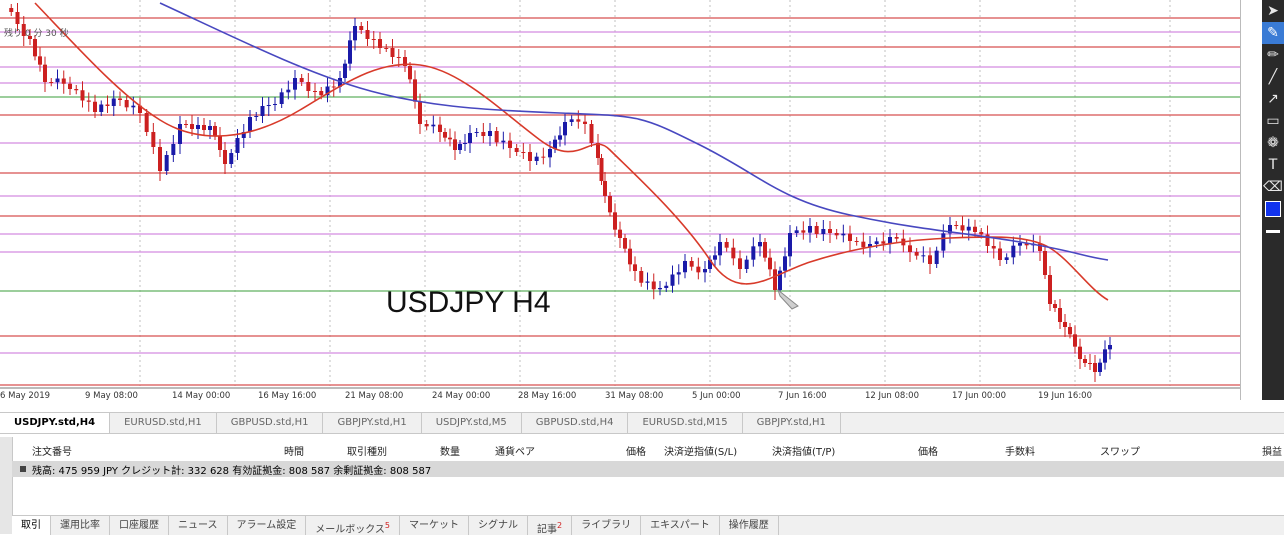 Image resolution: width=1284 pixels, height=539 pixels. What do you see at coordinates (270, 423) in the screenshot?
I see `chart-tab: GBPUSD.std,H1` at bounding box center [270, 423].